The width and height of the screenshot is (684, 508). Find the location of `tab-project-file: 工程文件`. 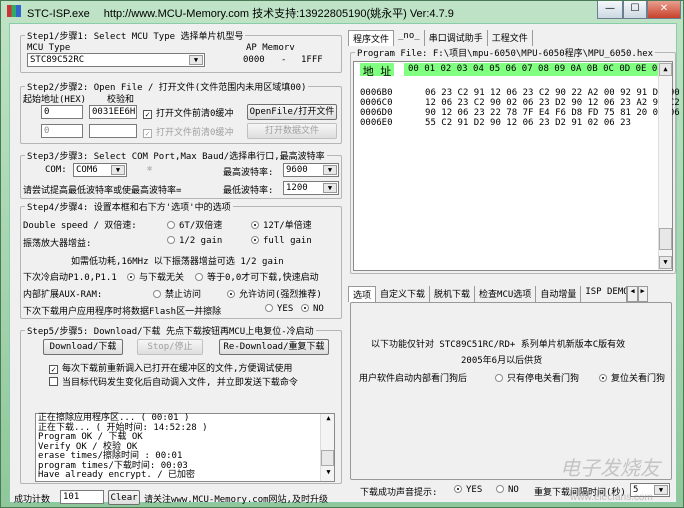

tab-project-file: 工程文件 is located at coordinates (510, 38).